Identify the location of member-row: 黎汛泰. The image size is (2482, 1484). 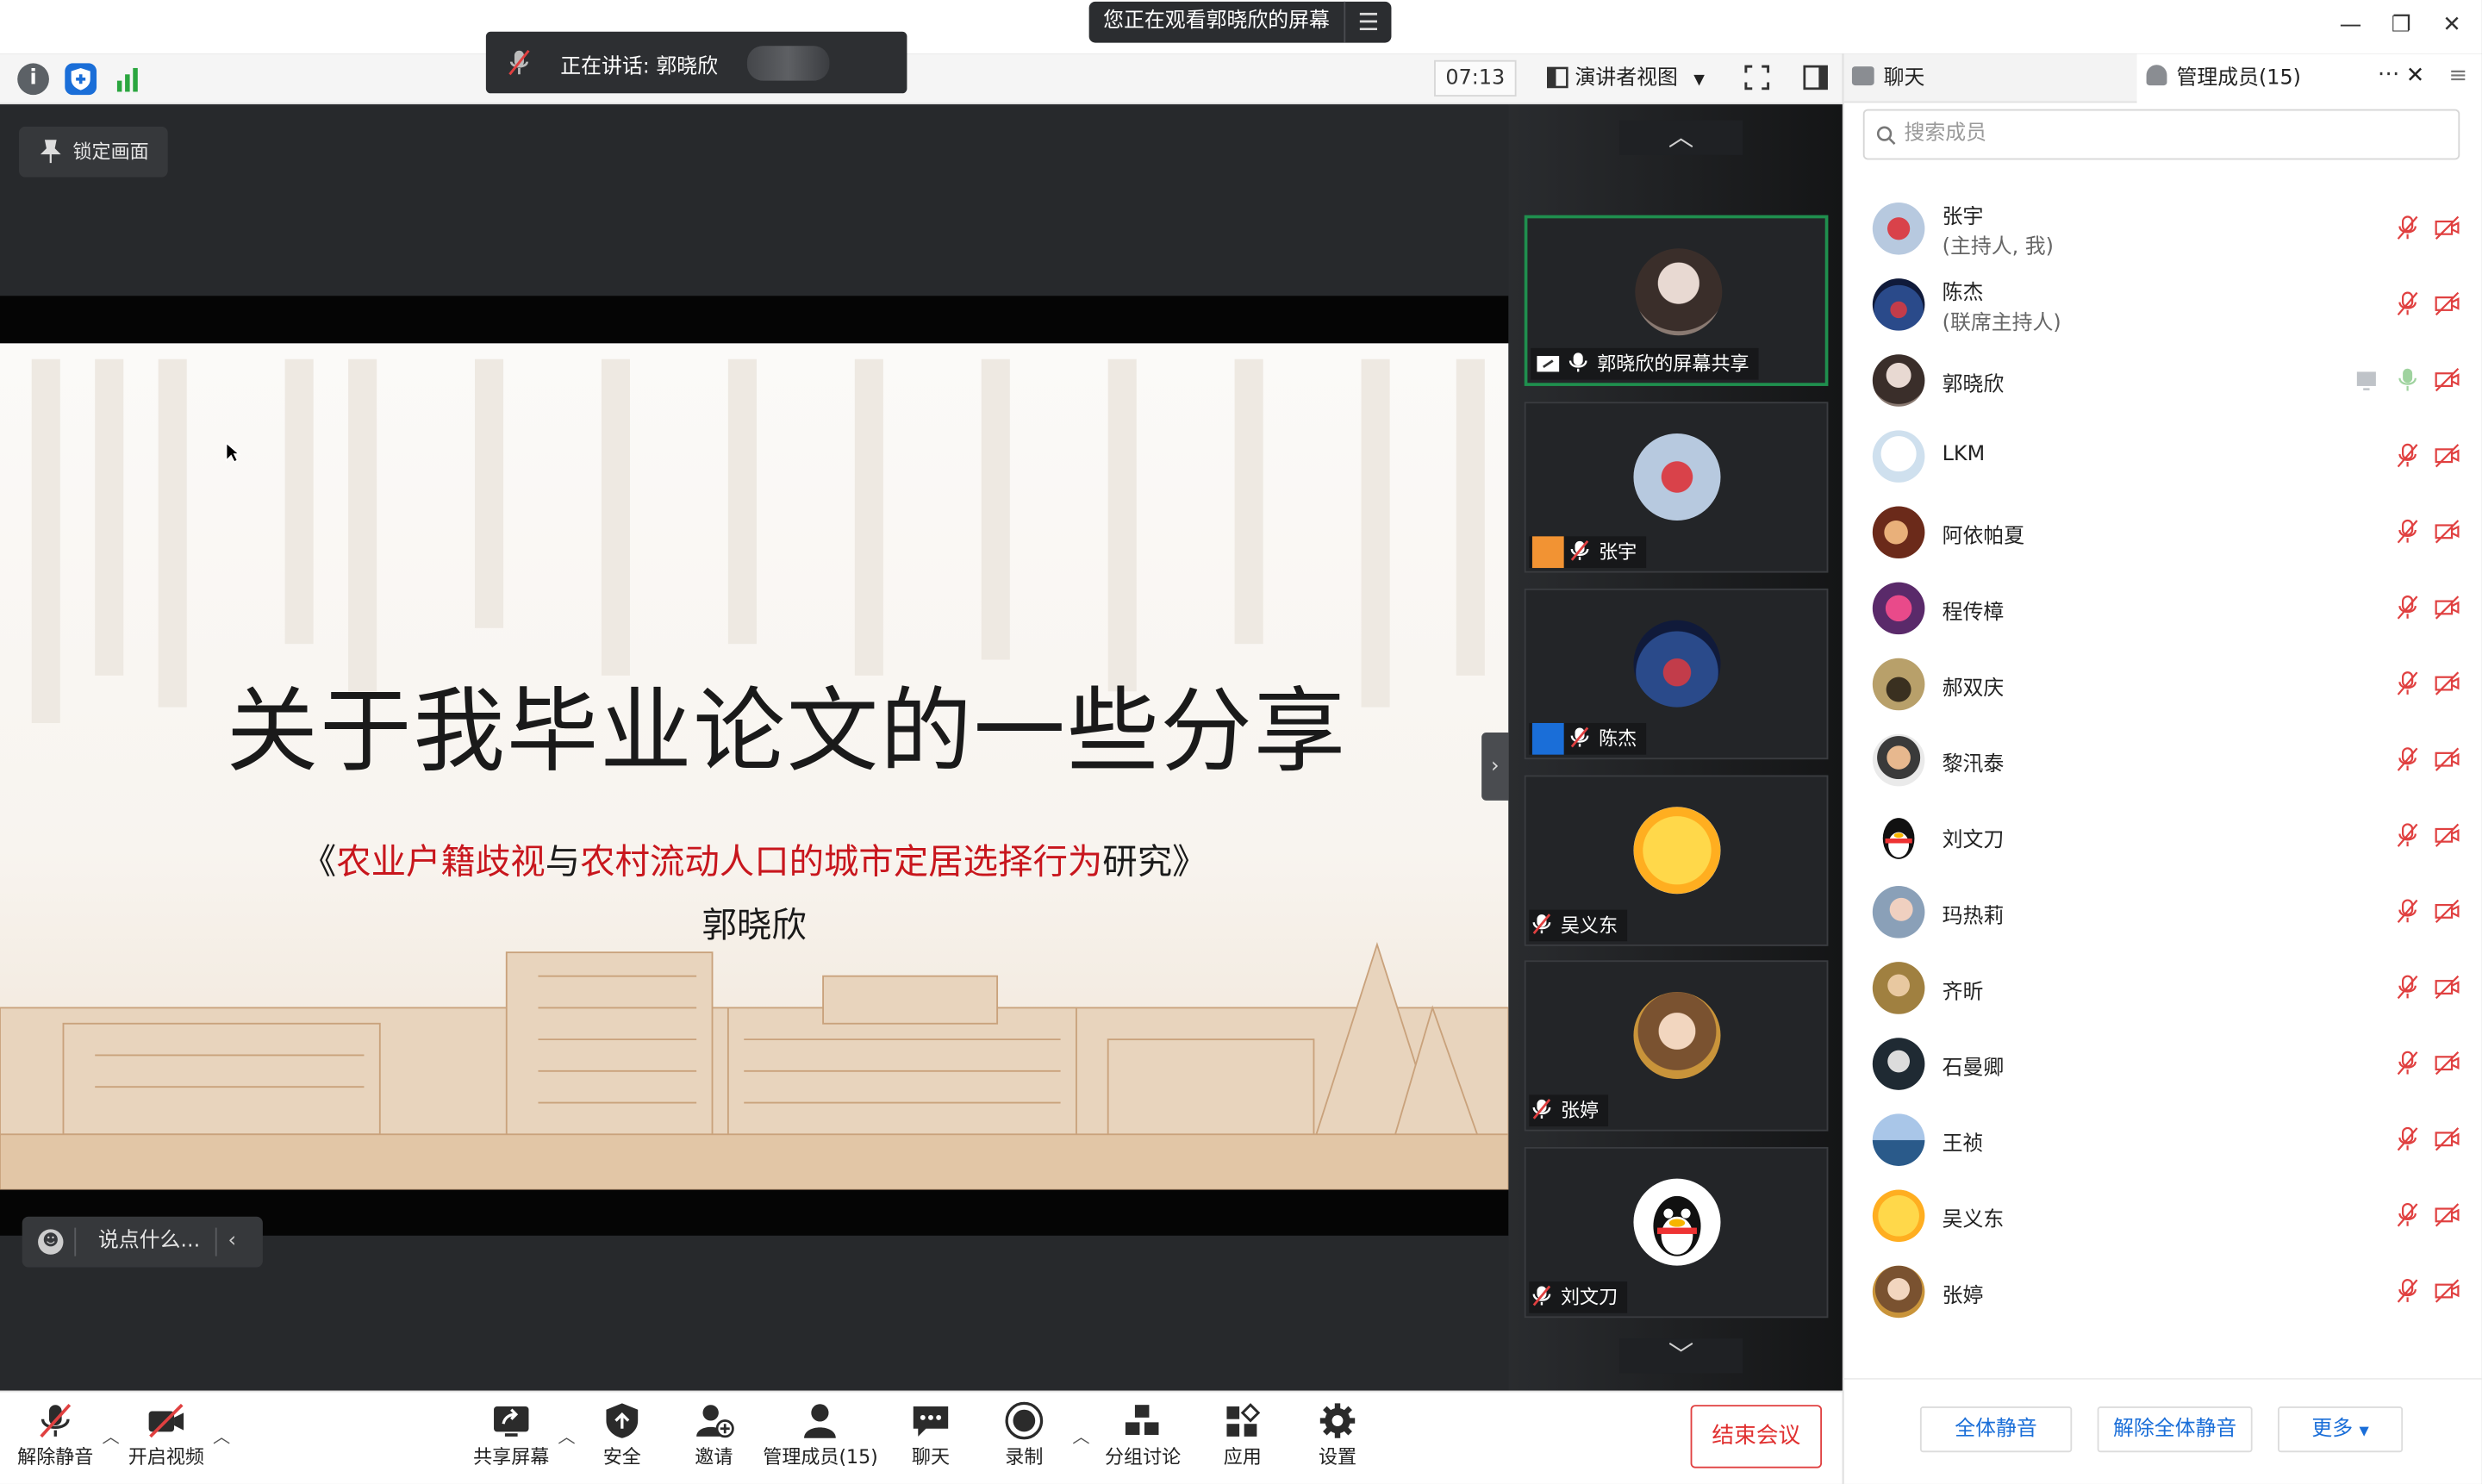
(2163, 759).